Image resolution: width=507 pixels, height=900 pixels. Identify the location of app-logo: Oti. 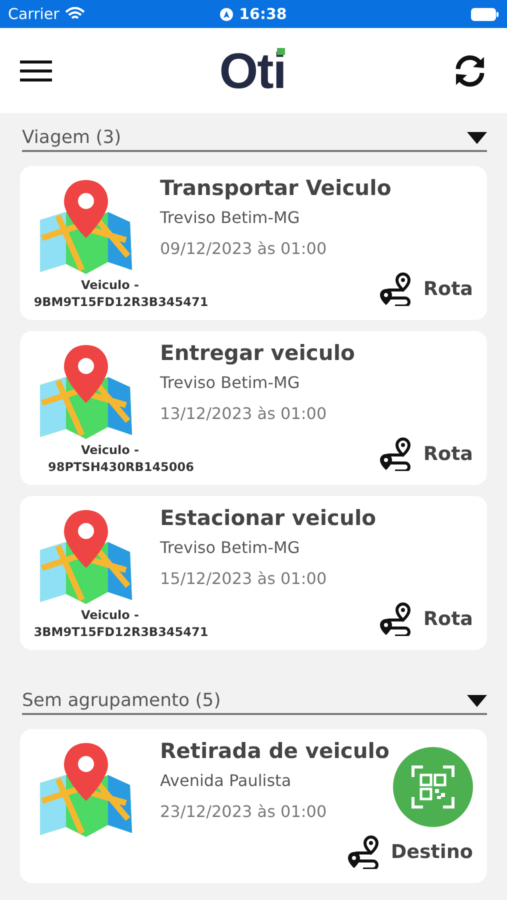
(252, 71).